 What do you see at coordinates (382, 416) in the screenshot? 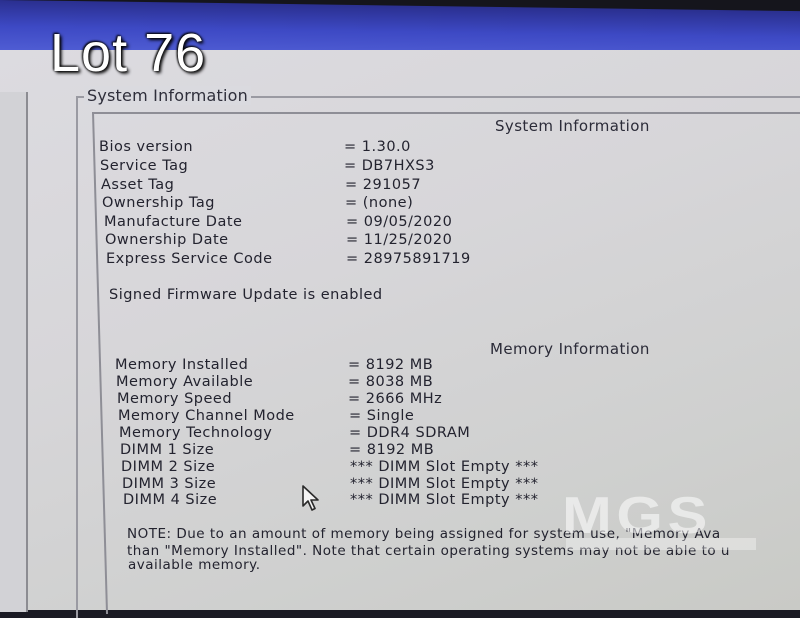
I see `memory-channel-mode-value: = Single` at bounding box center [382, 416].